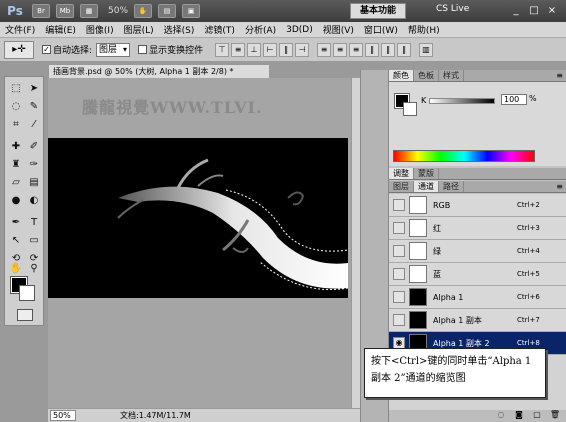  I want to click on quick-selection-tool-icon: ✎, so click(34, 107).